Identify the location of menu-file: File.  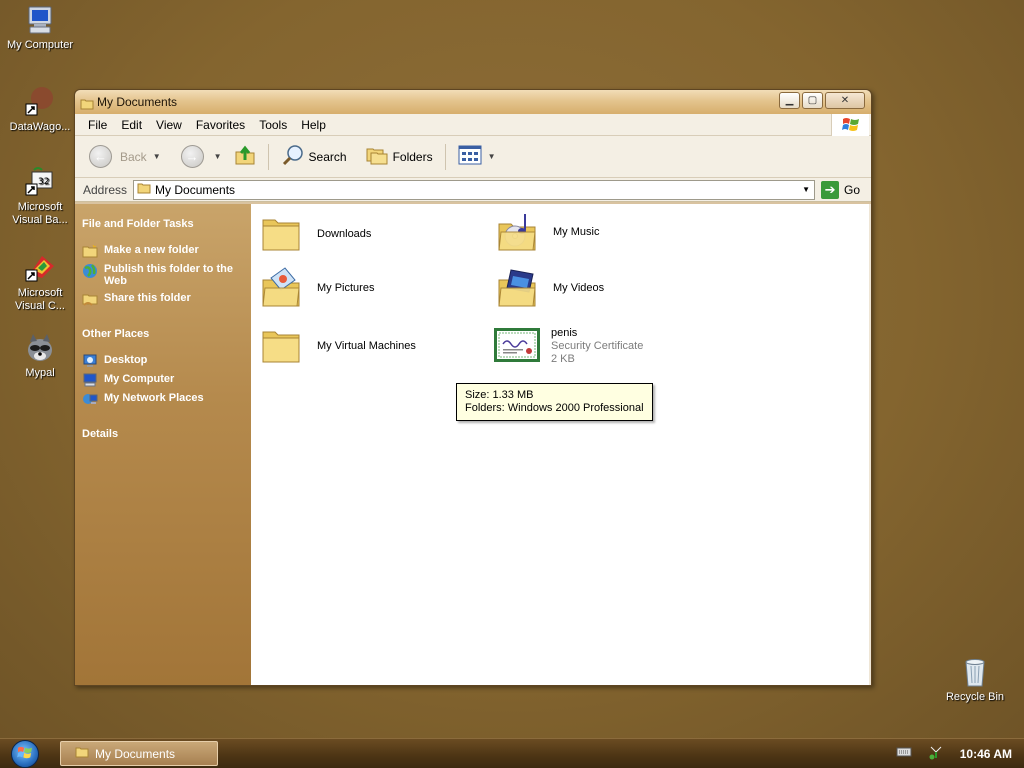
(97, 125).